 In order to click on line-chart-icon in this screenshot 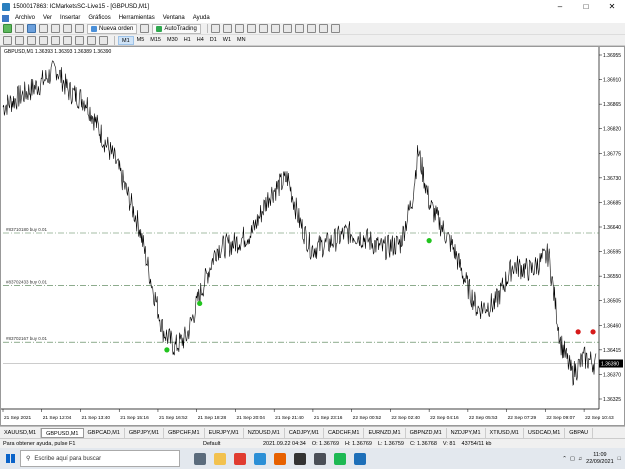, I will do `click(239, 28)`.